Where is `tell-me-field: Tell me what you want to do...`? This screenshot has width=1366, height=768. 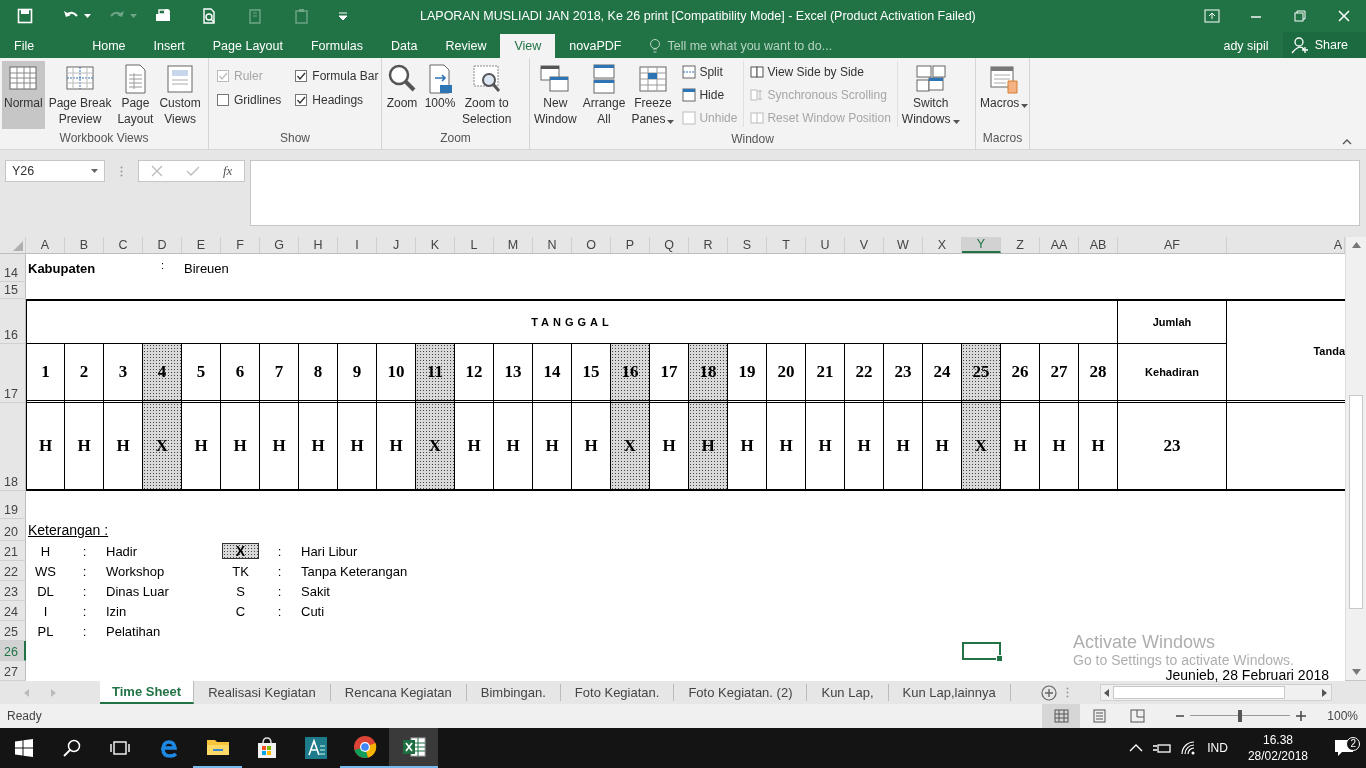
tell-me-field: Tell me what you want to do... is located at coordinates (750, 46).